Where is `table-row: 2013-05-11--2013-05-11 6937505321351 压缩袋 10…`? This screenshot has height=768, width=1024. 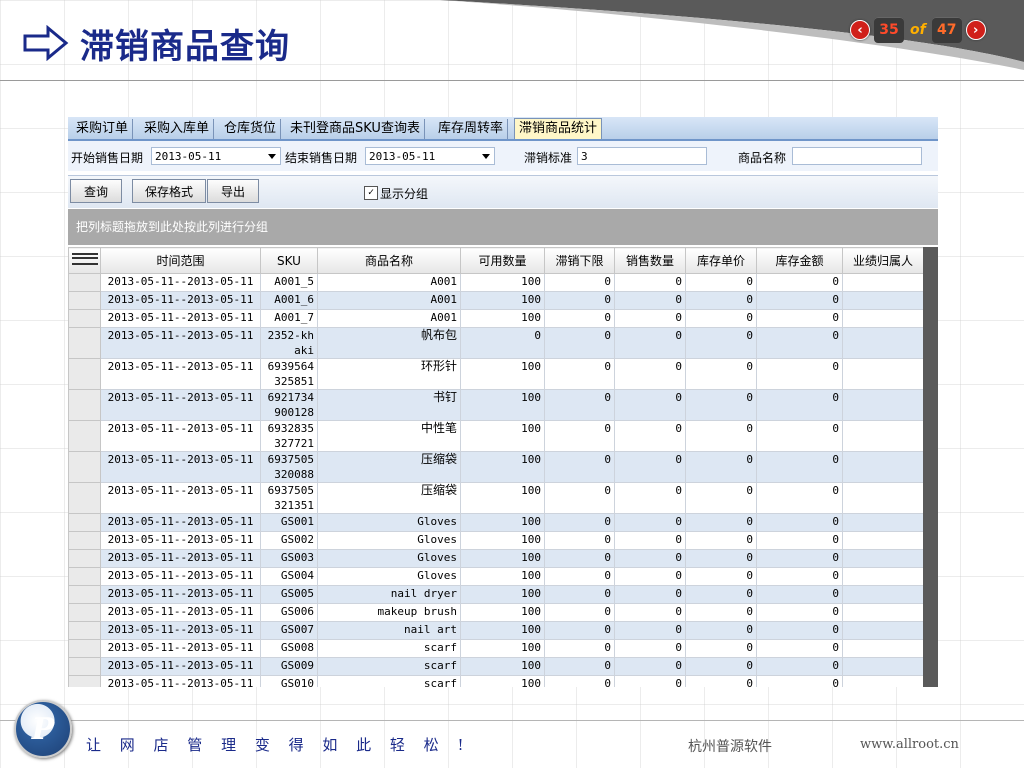
table-row: 2013-05-11--2013-05-11 6937505321351 压缩袋 10… is located at coordinates (495, 498).